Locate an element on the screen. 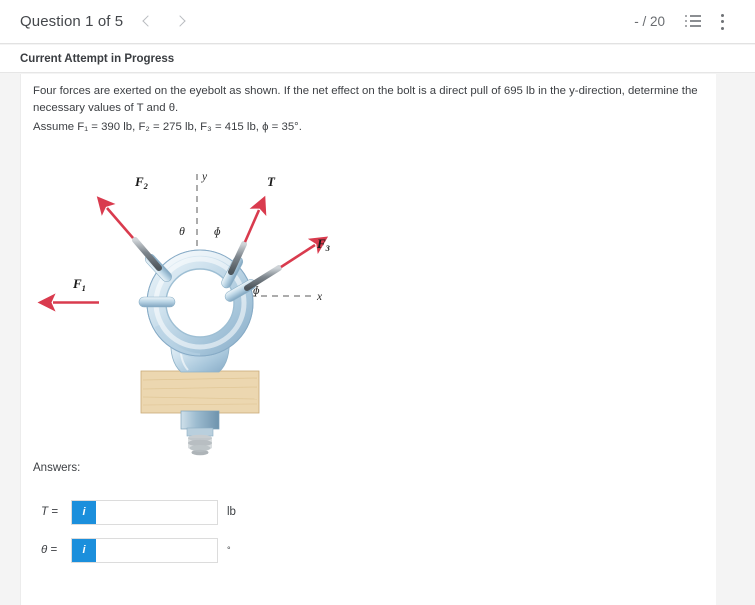 This screenshot has height=605, width=755. answer-unit-theta: ° is located at coordinates (229, 550).